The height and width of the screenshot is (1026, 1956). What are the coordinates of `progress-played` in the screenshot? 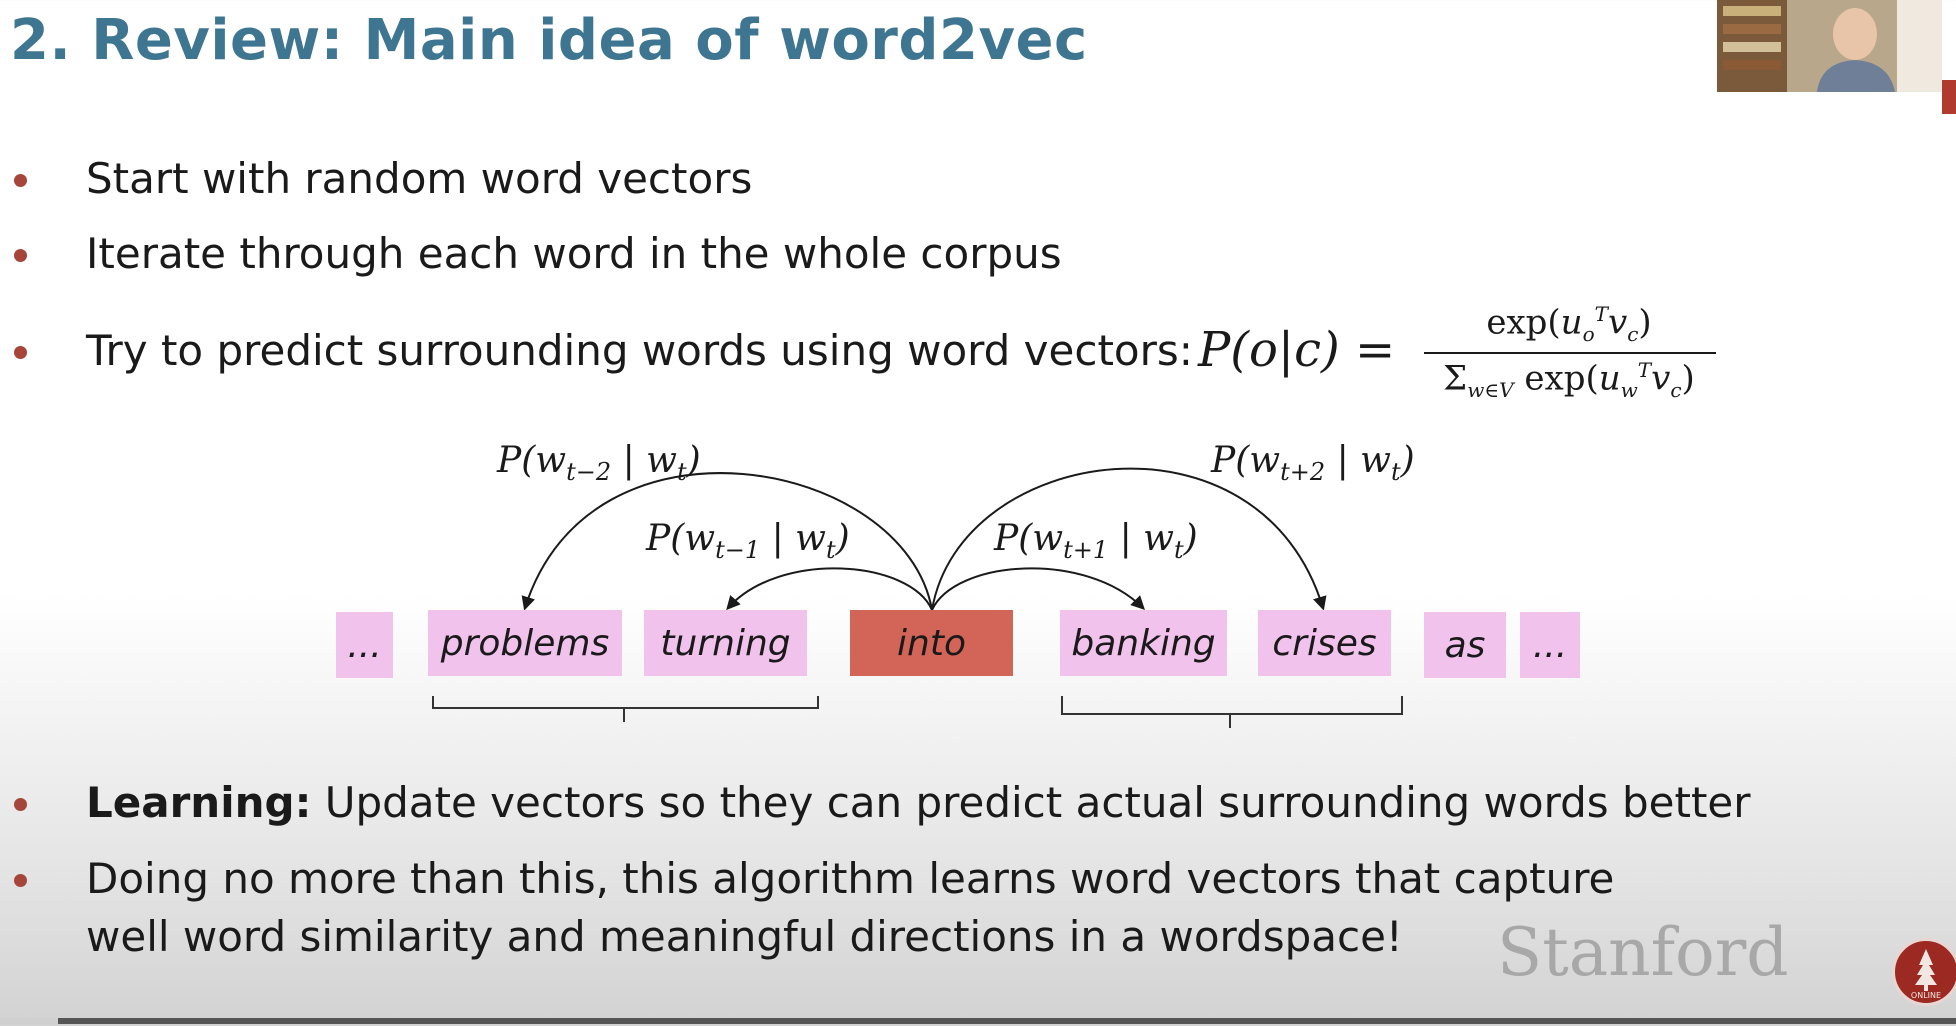 It's located at (29, 1021).